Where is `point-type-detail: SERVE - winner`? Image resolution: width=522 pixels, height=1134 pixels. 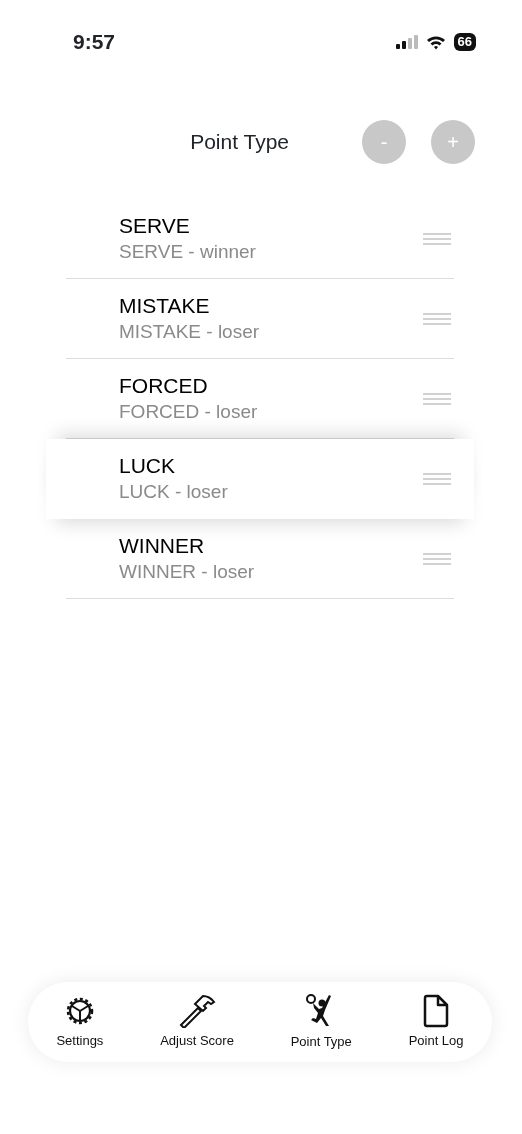
point-type-detail: SERVE - winner is located at coordinates (187, 251).